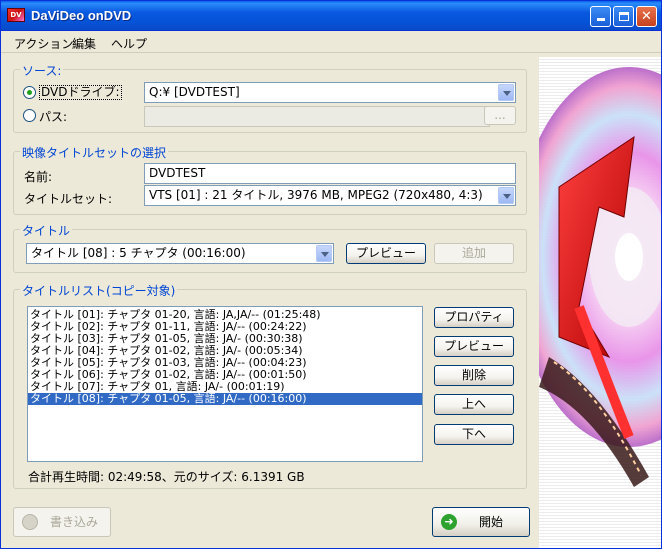  What do you see at coordinates (84, 43) in the screenshot?
I see `menu-edit: 編集` at bounding box center [84, 43].